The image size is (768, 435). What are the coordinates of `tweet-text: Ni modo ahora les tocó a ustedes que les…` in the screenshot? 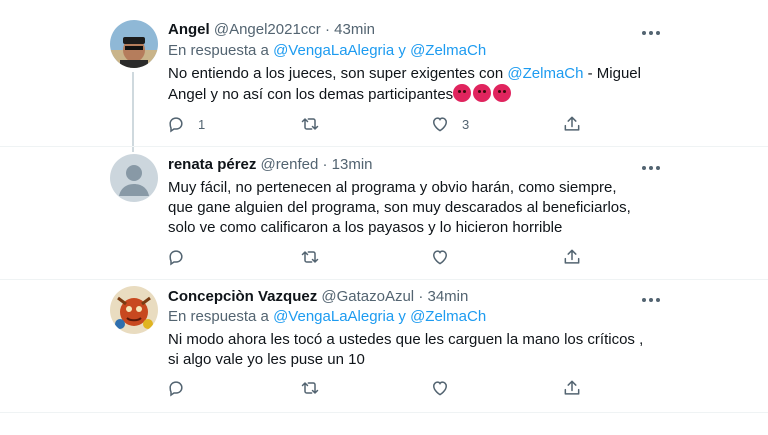 It's located at (418, 350).